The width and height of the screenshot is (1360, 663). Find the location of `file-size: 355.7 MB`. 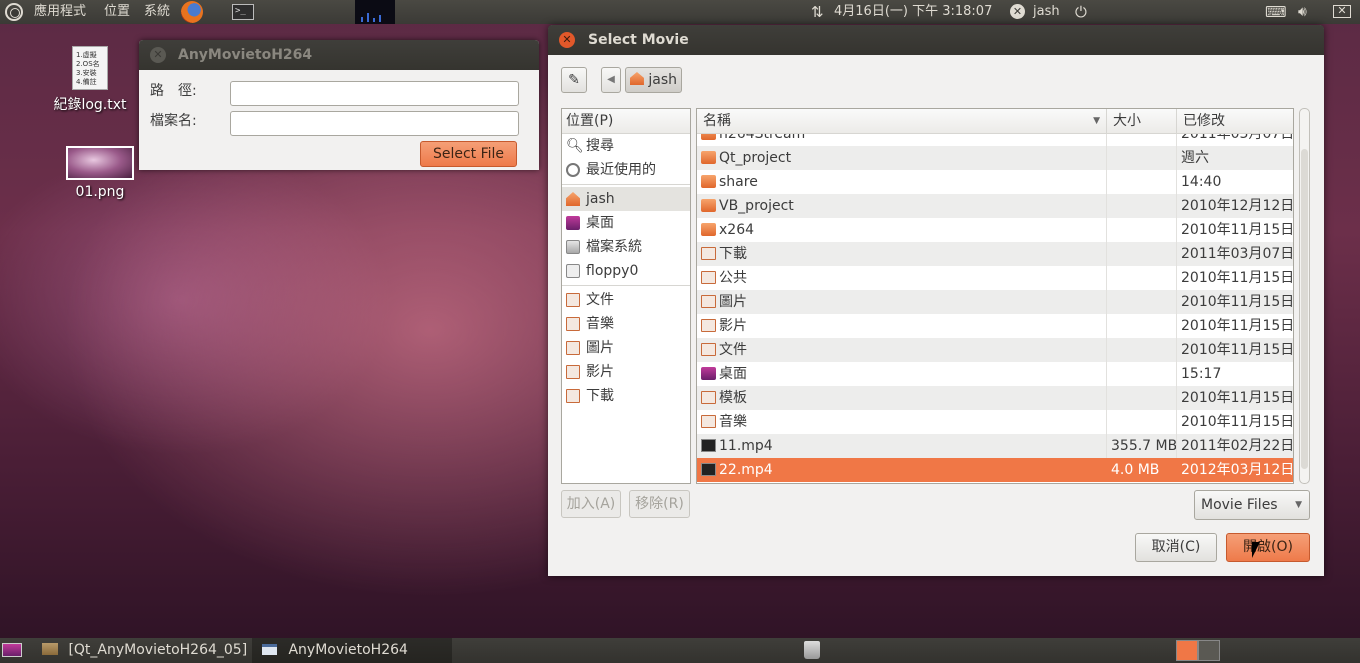

file-size: 355.7 MB is located at coordinates (1144, 446).